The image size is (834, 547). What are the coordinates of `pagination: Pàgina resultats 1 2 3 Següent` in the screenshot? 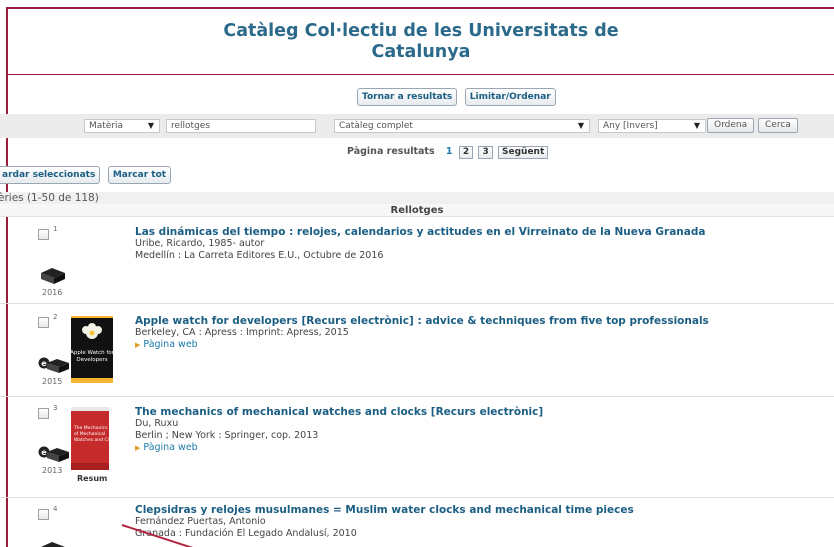 It's located at (448, 152).